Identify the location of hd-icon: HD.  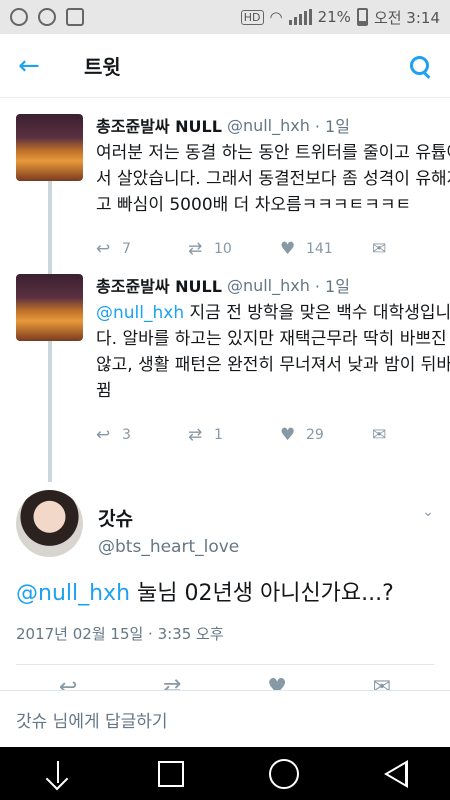
(252, 17).